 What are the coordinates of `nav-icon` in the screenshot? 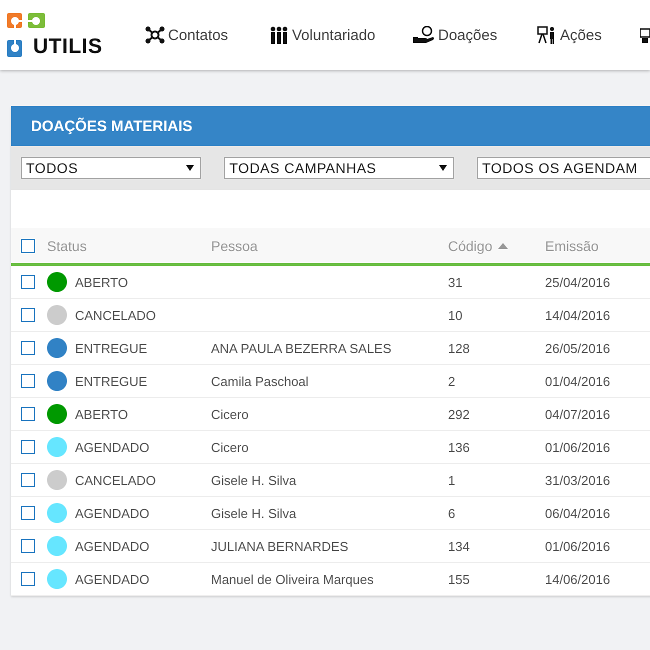 It's located at (645, 35).